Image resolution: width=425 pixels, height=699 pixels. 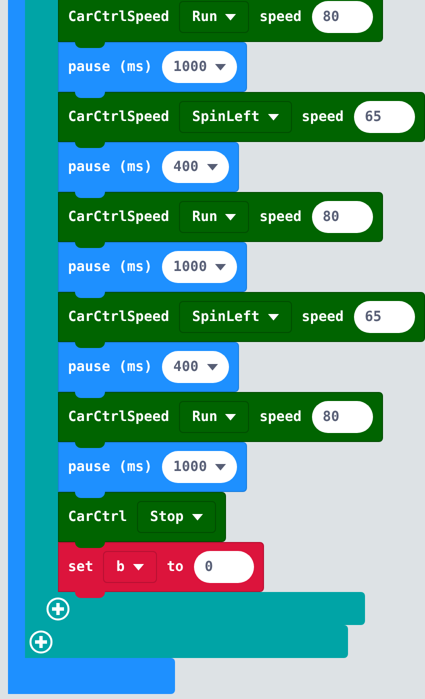 I want to click on block-label: set, so click(x=81, y=567).